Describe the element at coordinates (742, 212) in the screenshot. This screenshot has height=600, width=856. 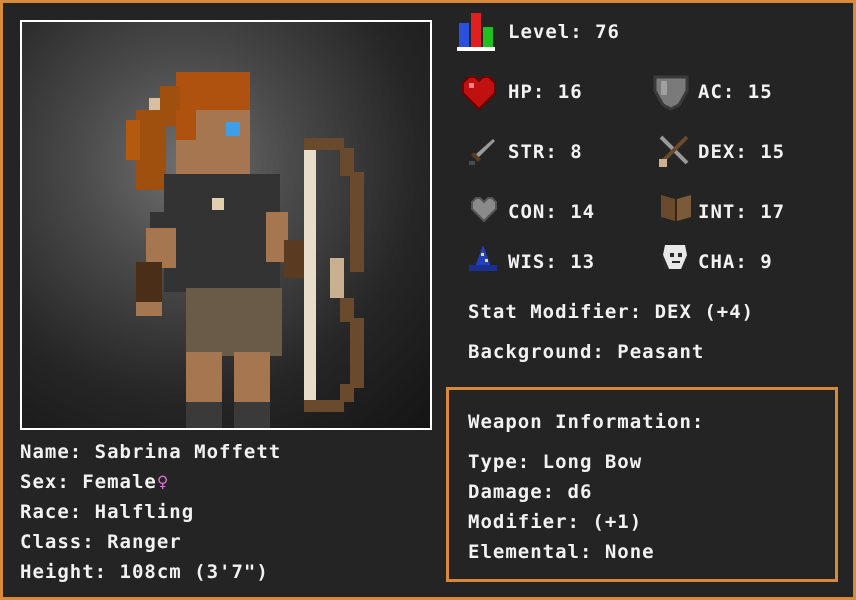
I see `int-value: INT: 17` at that location.